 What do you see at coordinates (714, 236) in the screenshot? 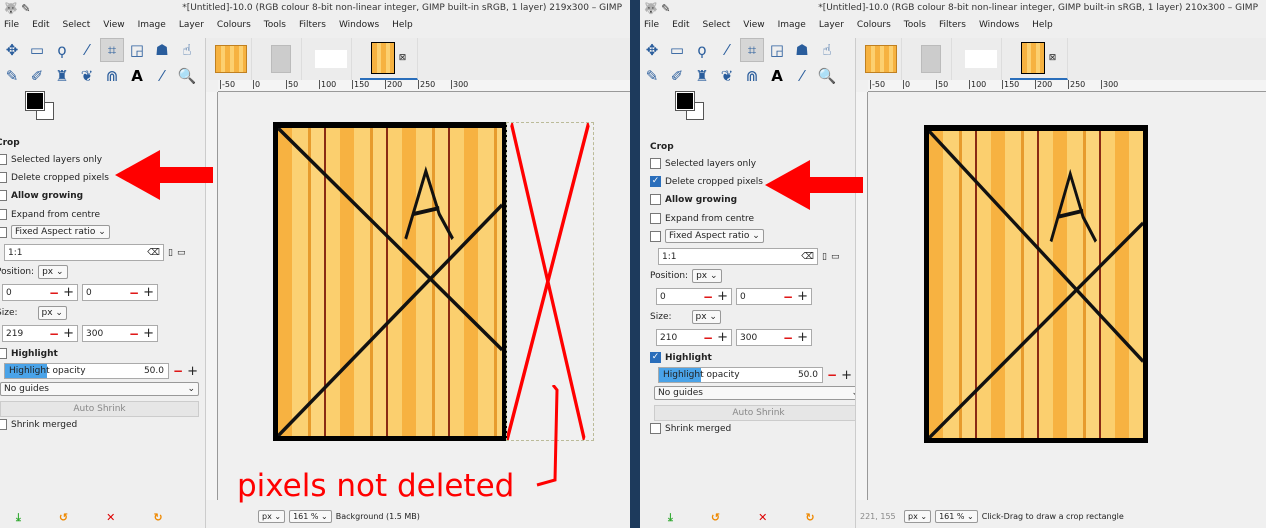
I see `fixed-dropdown: Fixed Aspect ratio ⌄` at bounding box center [714, 236].